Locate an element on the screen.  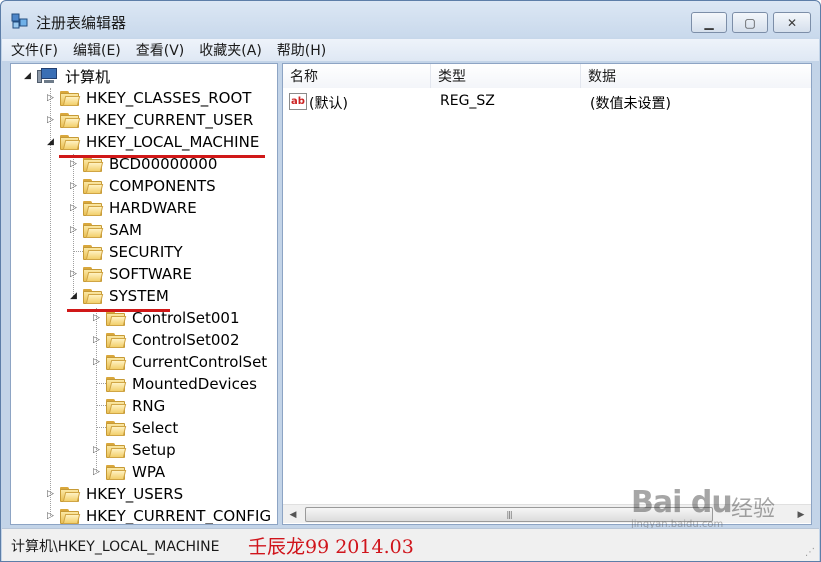
tree-item: ▷ COMPONENTS is located at coordinates (142, 186).